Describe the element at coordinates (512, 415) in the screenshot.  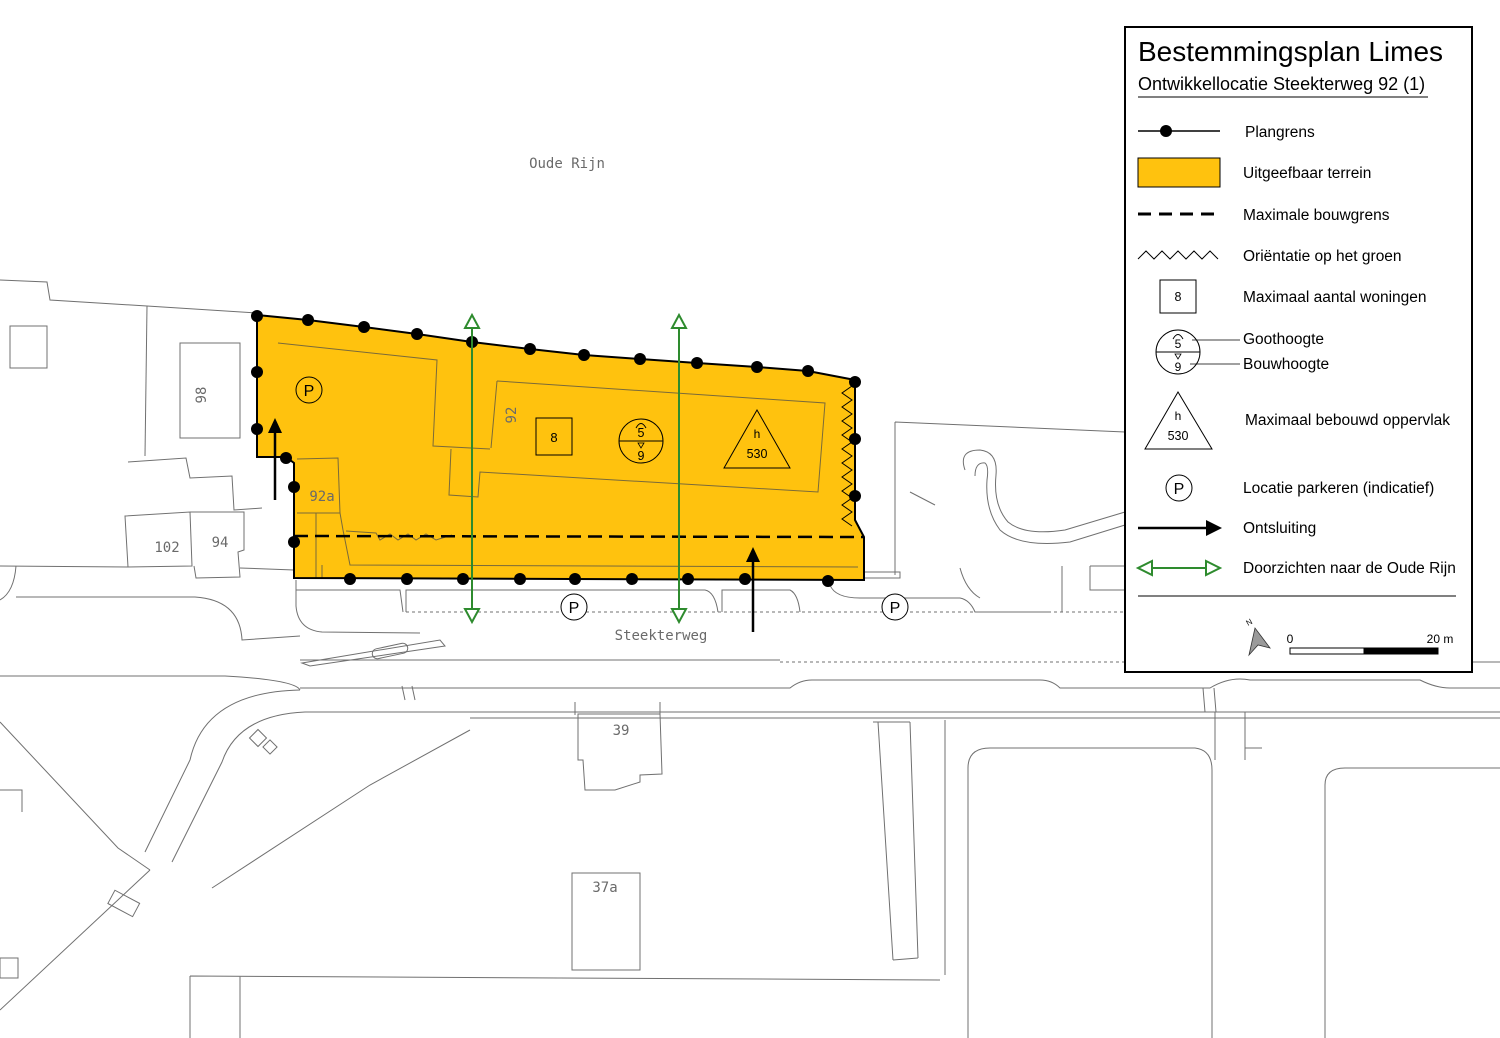
I see `house-number-label: 92` at that location.